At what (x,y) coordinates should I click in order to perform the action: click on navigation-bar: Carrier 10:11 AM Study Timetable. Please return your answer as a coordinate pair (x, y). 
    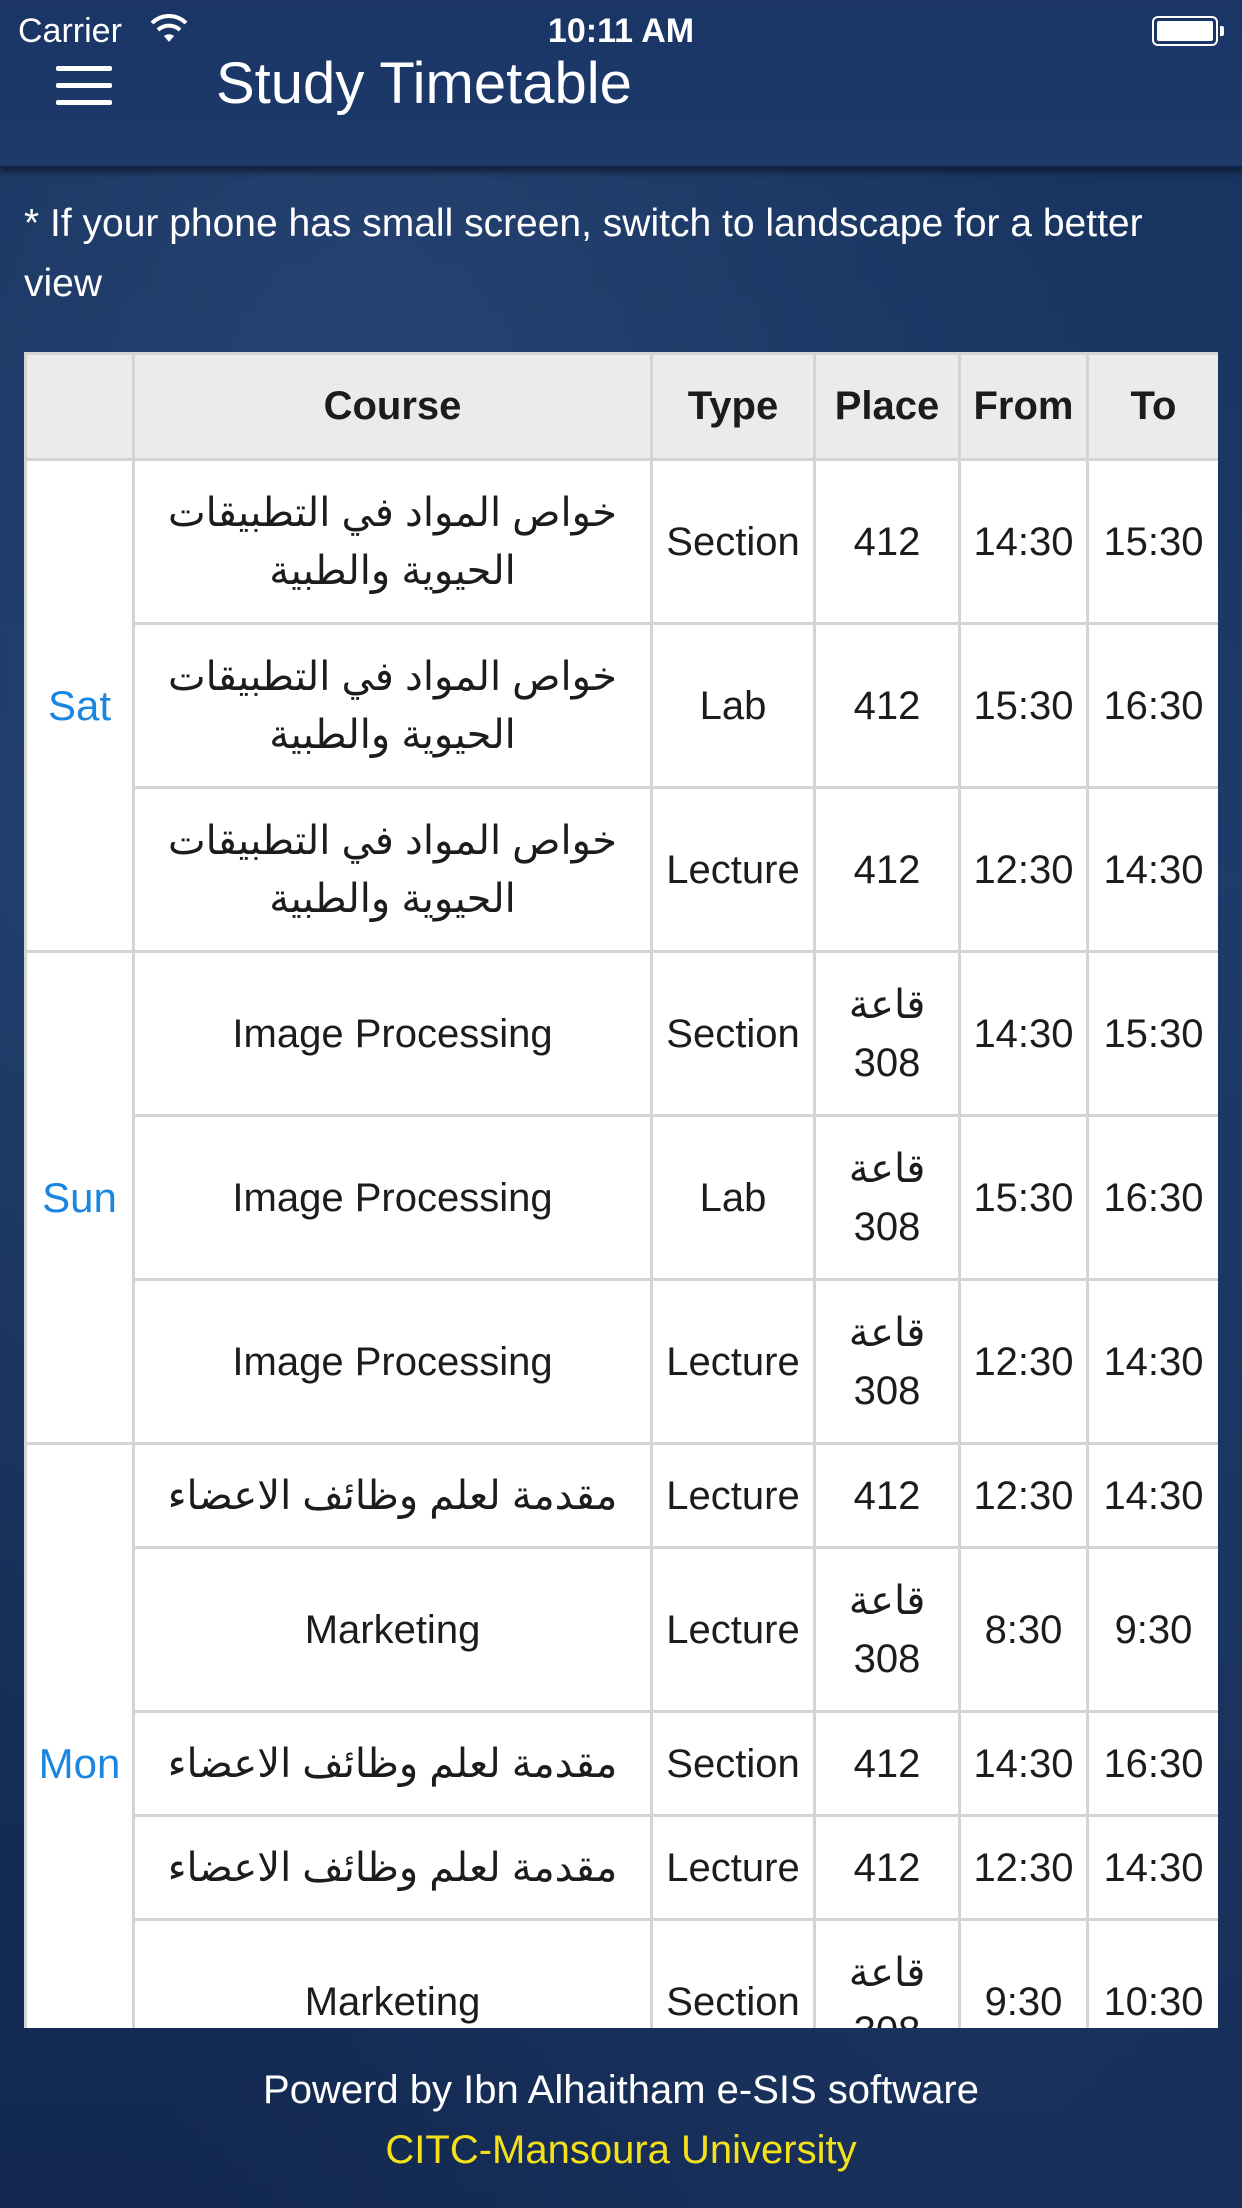
    Looking at the image, I should click on (621, 84).